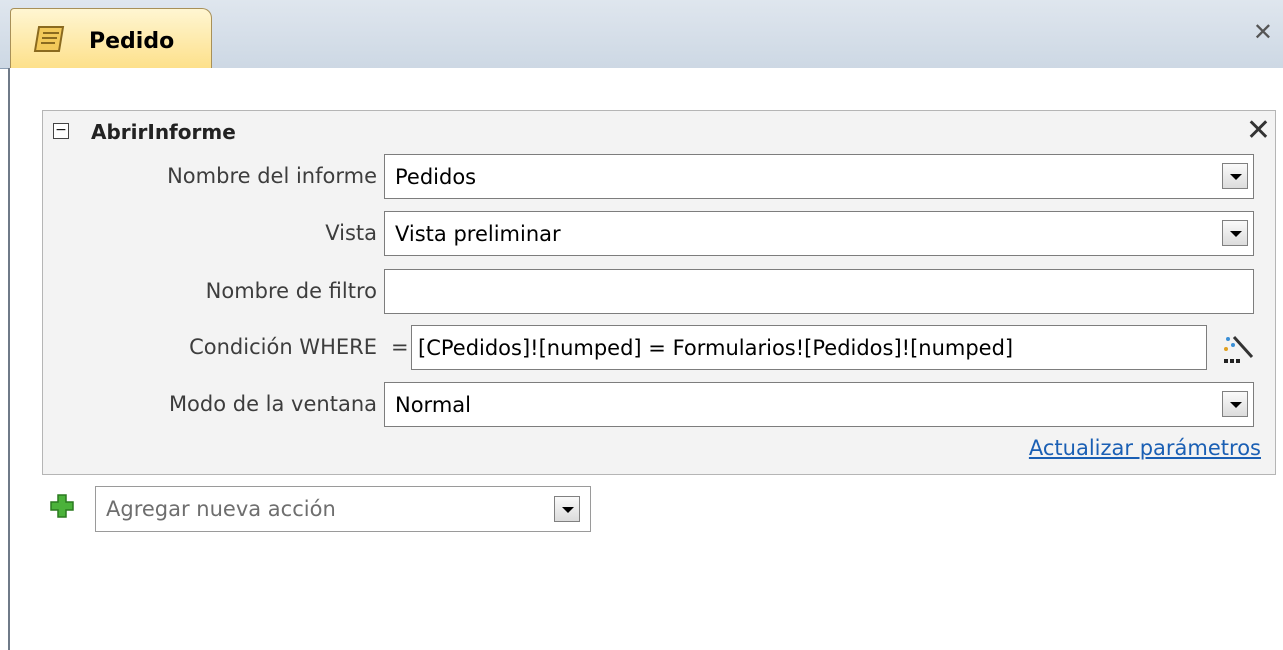 The image size is (1283, 650). What do you see at coordinates (436, 177) in the screenshot?
I see `report-name-value: Pedidos` at bounding box center [436, 177].